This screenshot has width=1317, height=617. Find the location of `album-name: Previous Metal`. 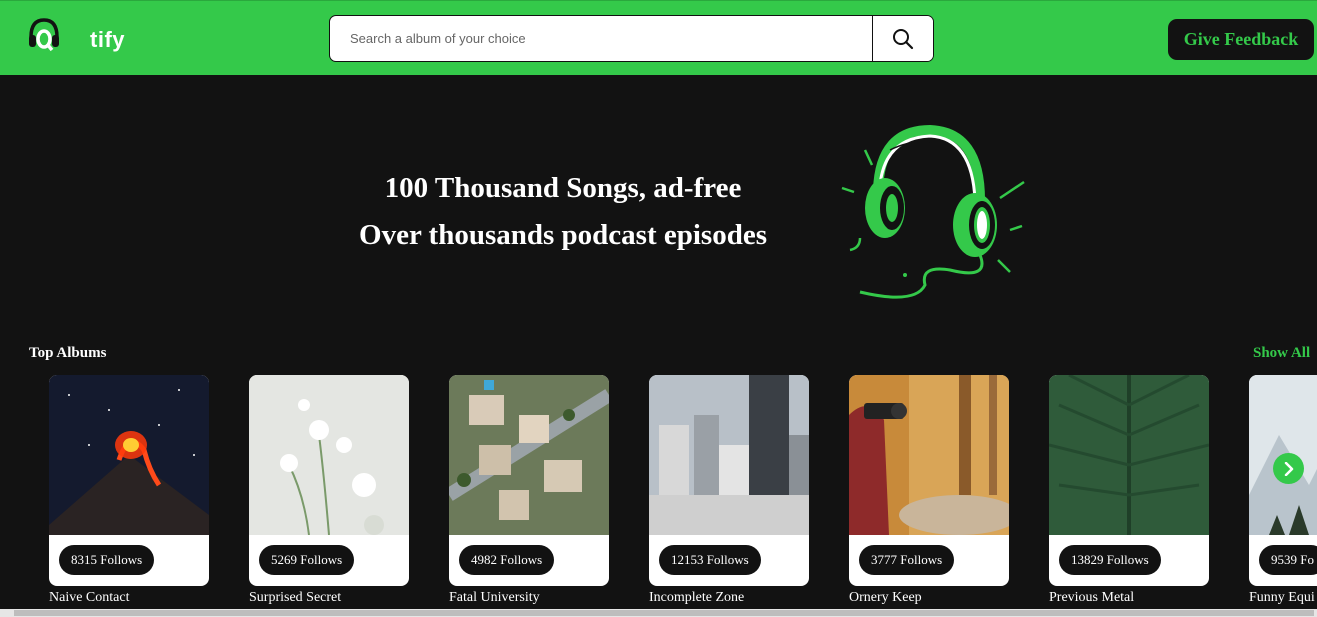

album-name: Previous Metal is located at coordinates (1092, 597).